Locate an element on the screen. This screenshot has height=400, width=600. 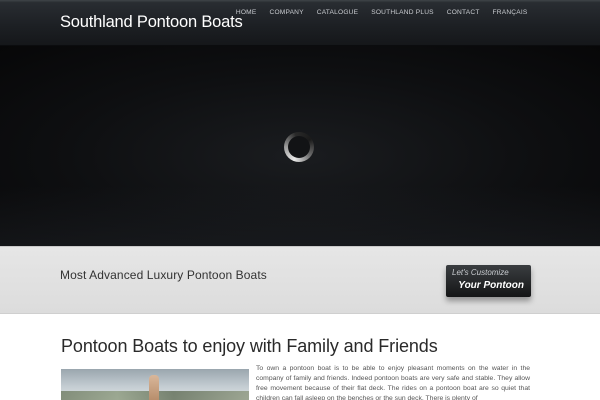
nav-item-catalogue: CATALOGUE is located at coordinates (337, 13).